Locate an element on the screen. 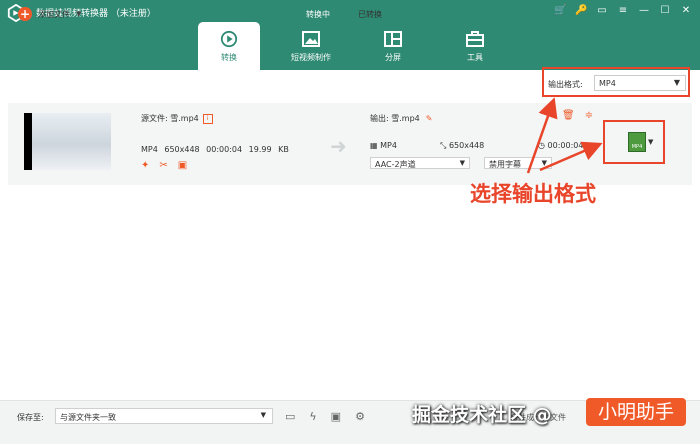 The width and height of the screenshot is (700, 444). cart-icon: 🛒 is located at coordinates (560, 11).